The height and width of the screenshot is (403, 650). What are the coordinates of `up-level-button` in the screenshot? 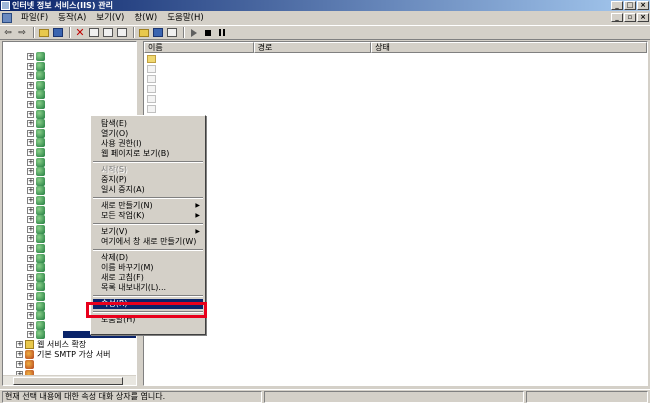 It's located at (44, 33).